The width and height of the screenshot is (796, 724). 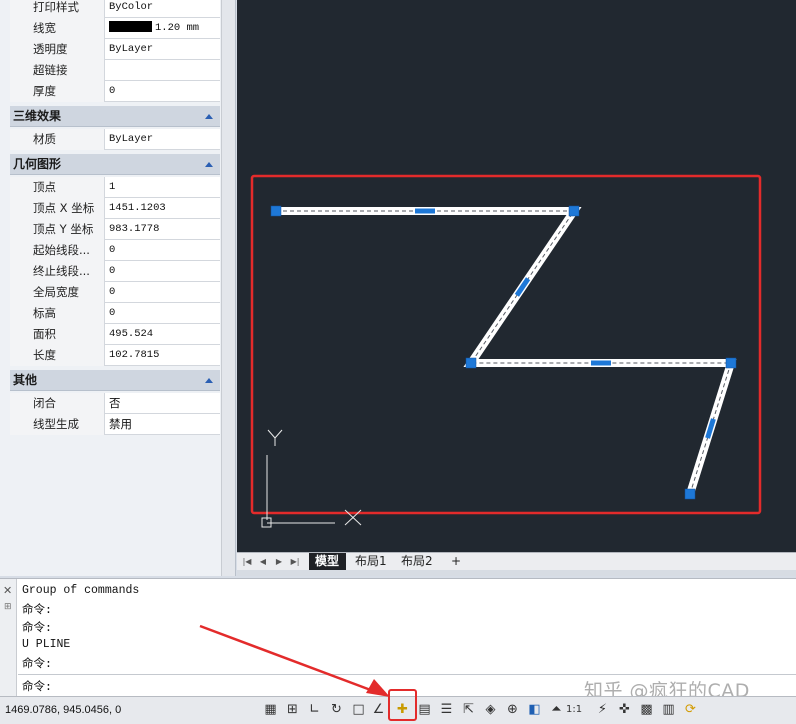 I want to click on property-value: 102.7815, so click(x=163, y=355).